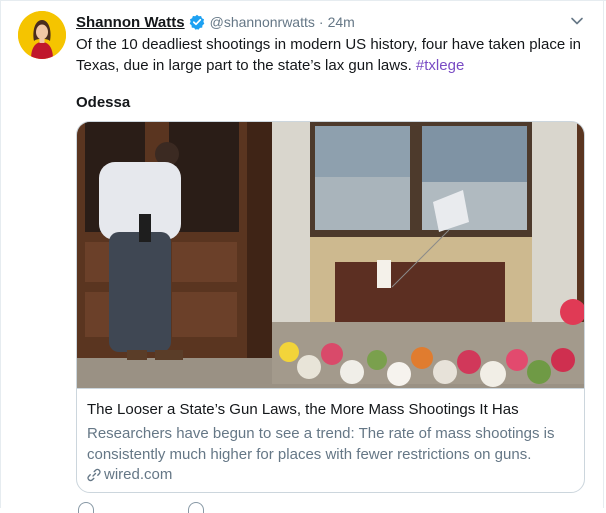 This screenshot has width=606, height=513. I want to click on chevron-down-icon, so click(577, 21).